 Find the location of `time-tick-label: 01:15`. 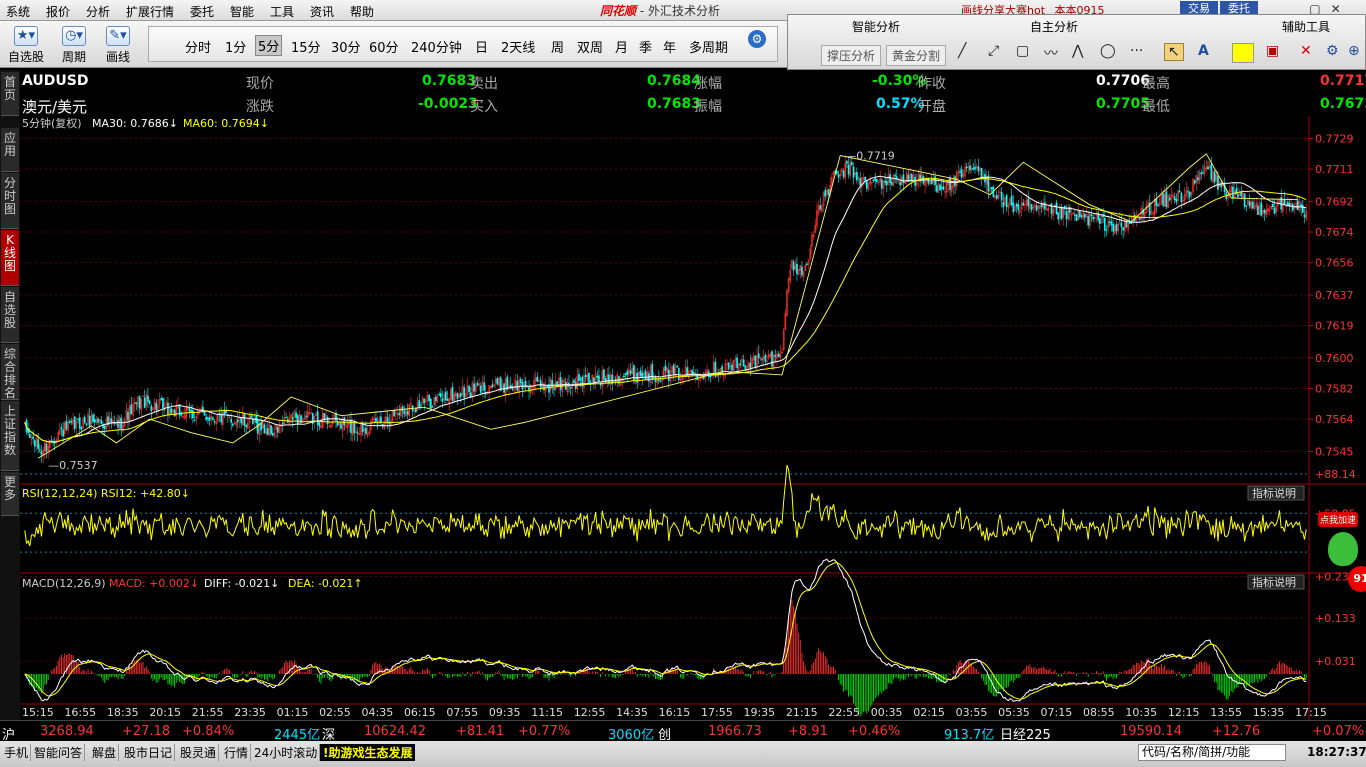

time-tick-label: 01:15 is located at coordinates (293, 712).